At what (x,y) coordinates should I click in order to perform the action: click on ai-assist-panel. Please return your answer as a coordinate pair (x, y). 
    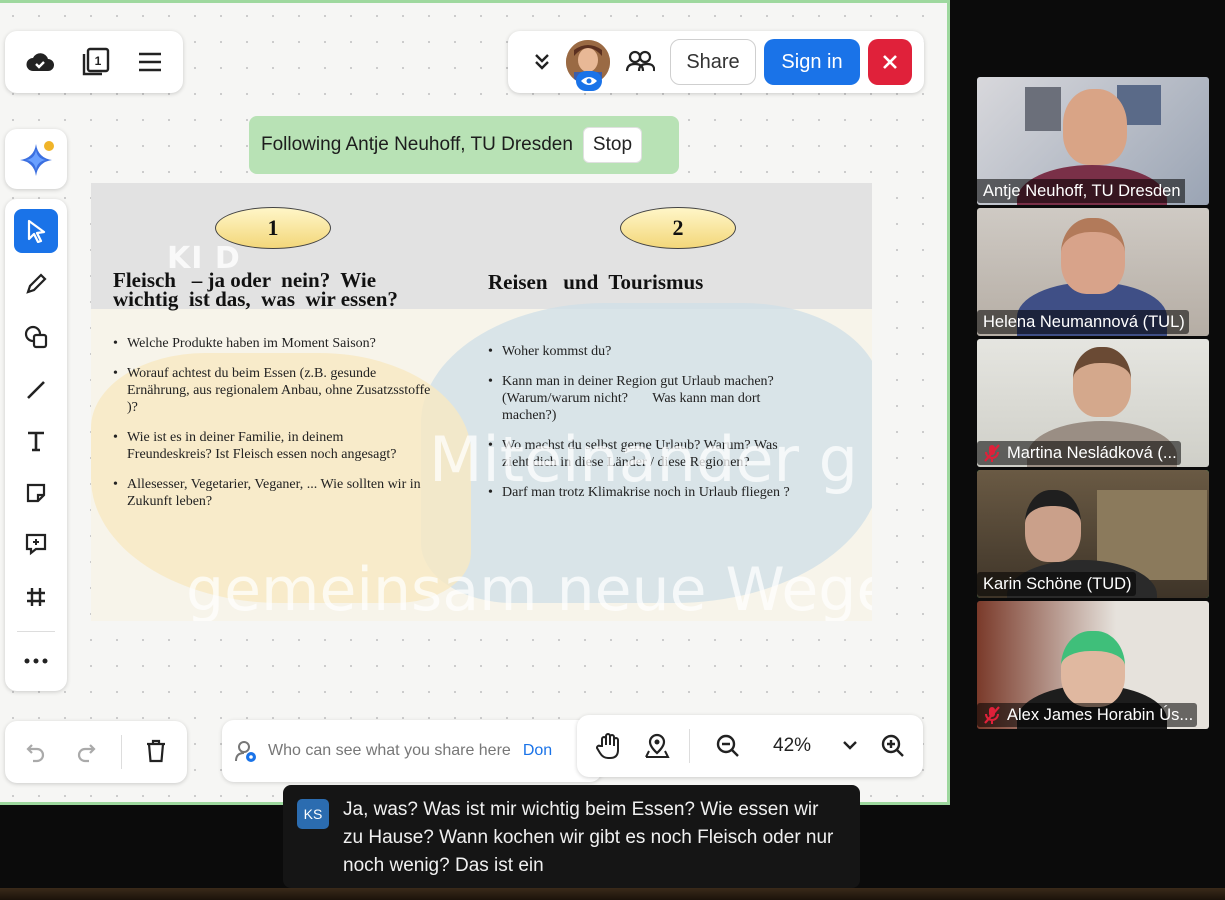
    Looking at the image, I should click on (36, 159).